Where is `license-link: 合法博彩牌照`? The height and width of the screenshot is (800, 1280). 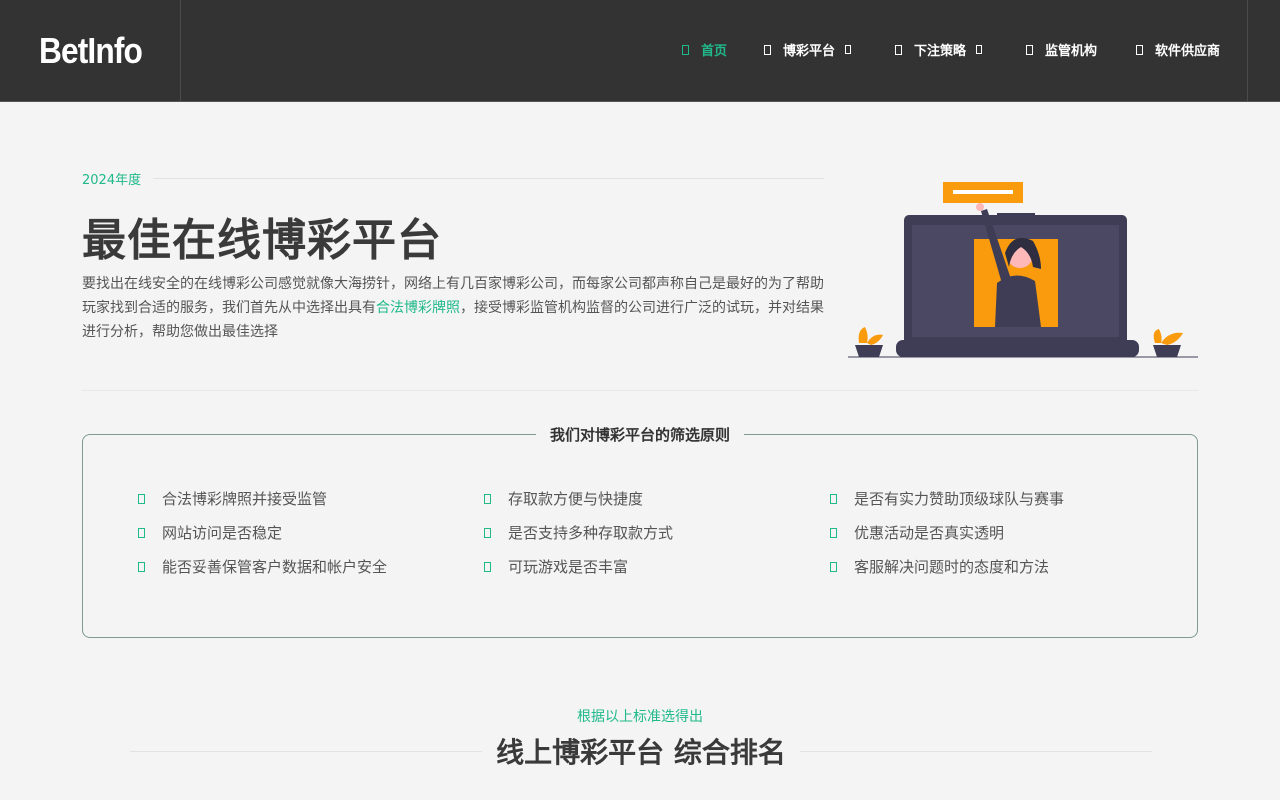
license-link: 合法博彩牌照 is located at coordinates (418, 308).